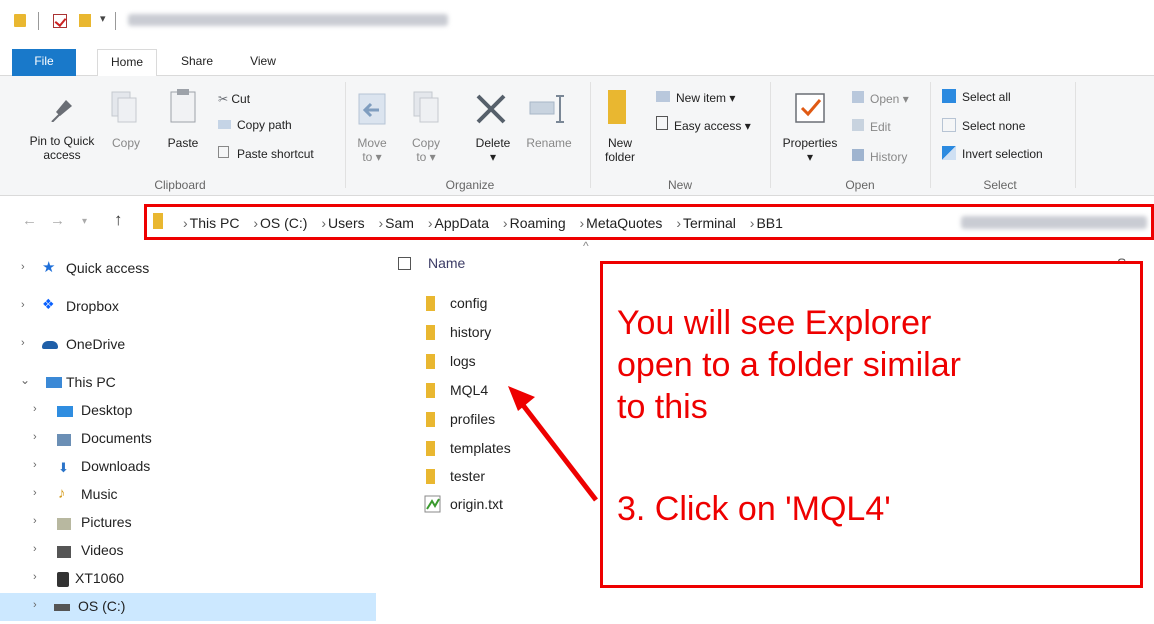 The image size is (1154, 624). Describe the element at coordinates (620, 150) in the screenshot. I see `new-folder-button: New folder` at that location.